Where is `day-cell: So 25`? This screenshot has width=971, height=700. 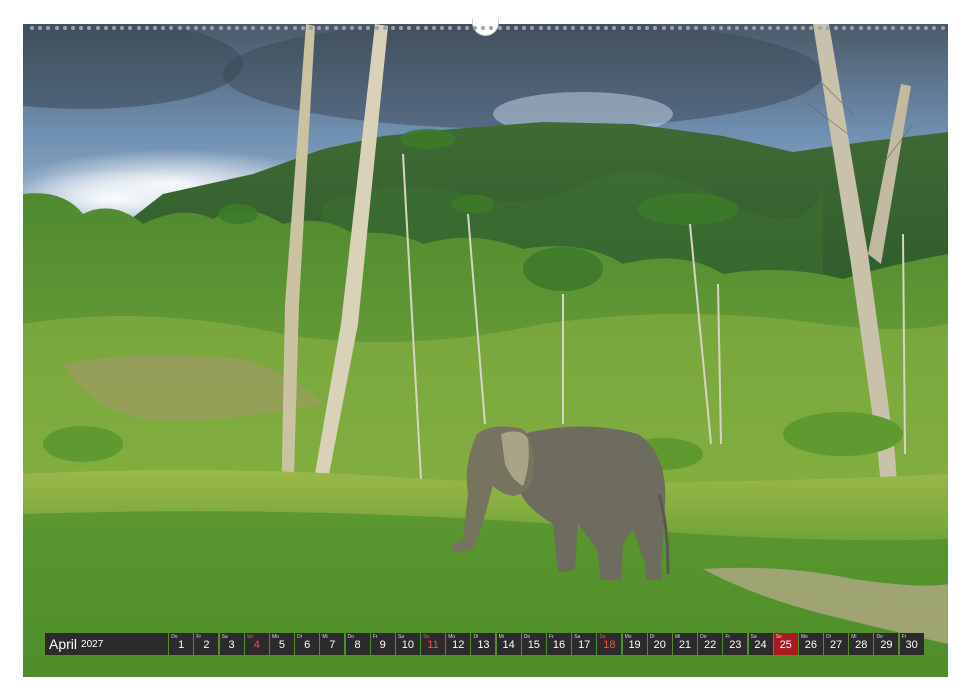
day-cell: So 25 is located at coordinates (785, 644).